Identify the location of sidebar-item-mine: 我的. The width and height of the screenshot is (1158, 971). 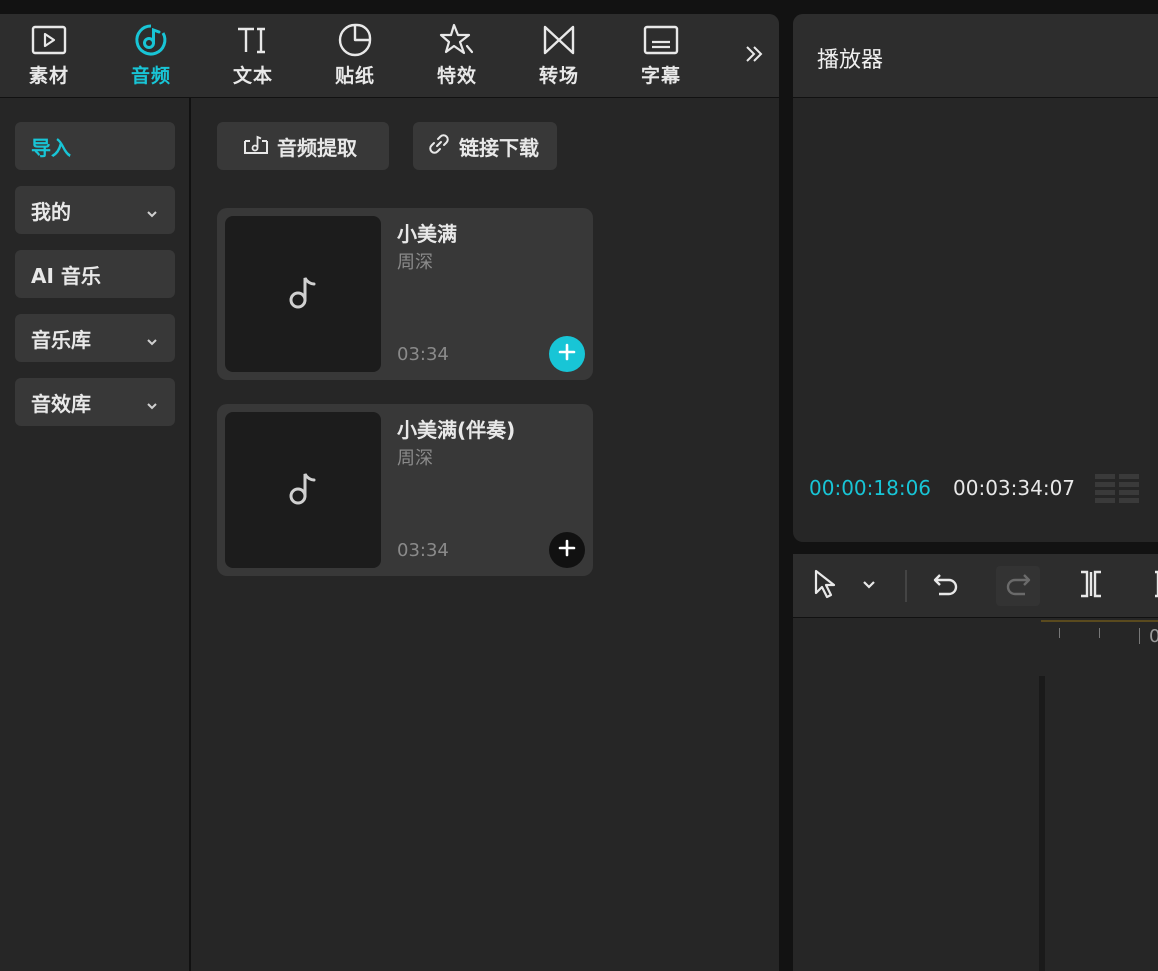
(95, 210).